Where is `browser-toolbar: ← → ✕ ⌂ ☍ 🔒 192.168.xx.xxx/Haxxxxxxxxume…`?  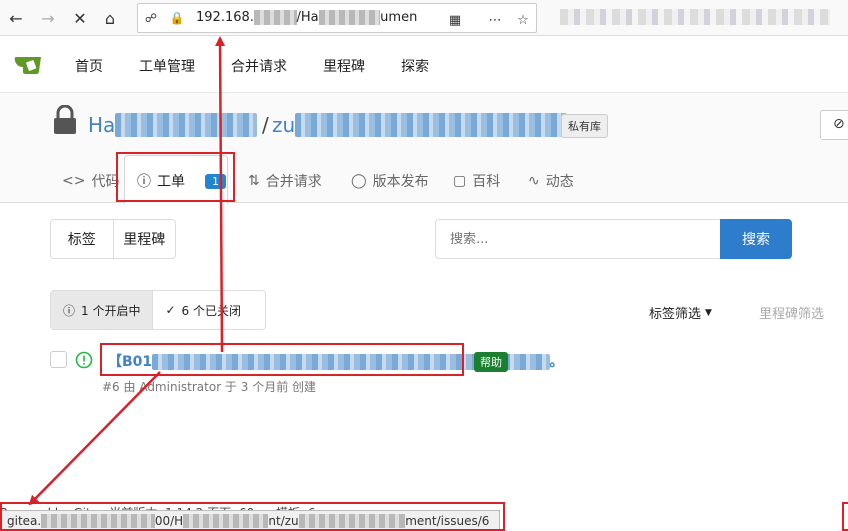
browser-toolbar: ← → ✕ ⌂ ☍ 🔒 192.168.xx.xxx/Haxxxxxxxxume… is located at coordinates (424, 18).